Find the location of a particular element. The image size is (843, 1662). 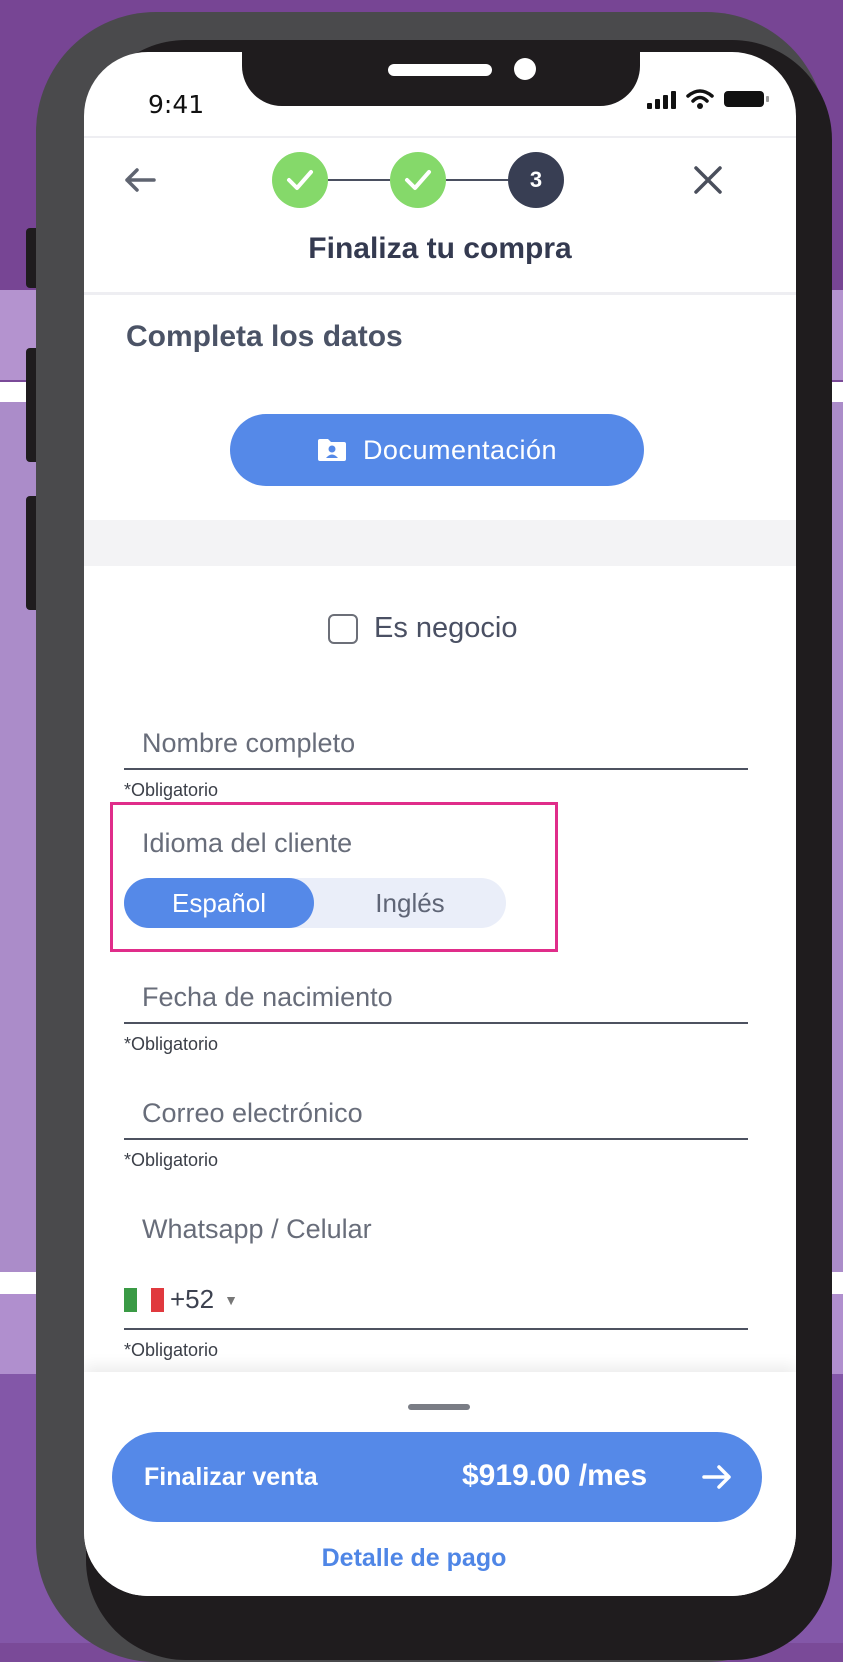

email-help: *Obligatorio is located at coordinates (171, 1160).